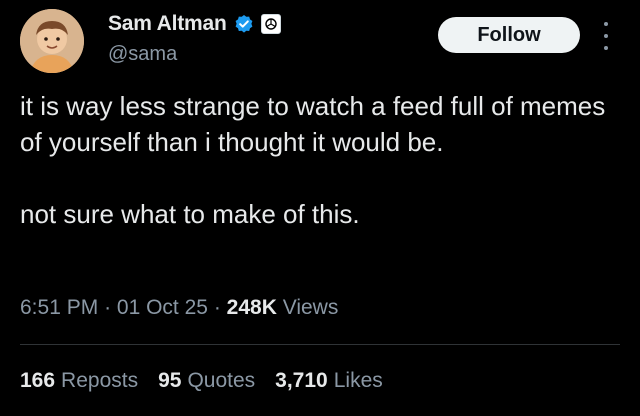 This screenshot has width=640, height=416. I want to click on quotes-stat: 95 Quotes, so click(206, 381).